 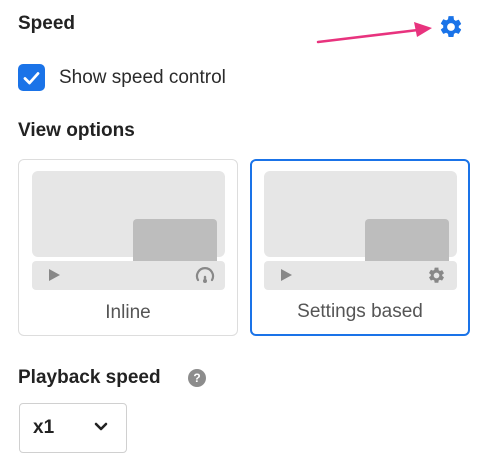 I want to click on settings-gear-icon, so click(x=451, y=27).